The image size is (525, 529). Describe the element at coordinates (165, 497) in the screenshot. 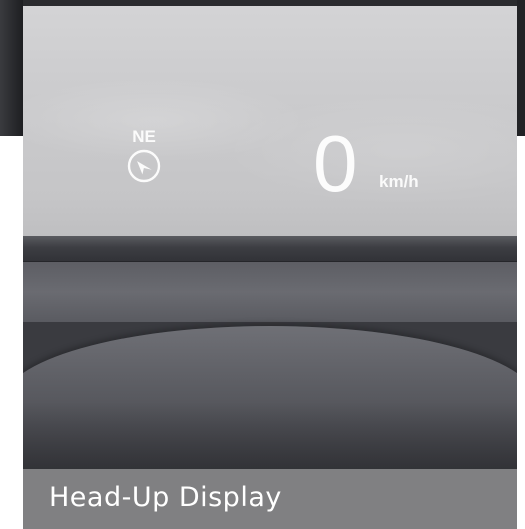

I see `feature-title: Head-Up Display` at that location.